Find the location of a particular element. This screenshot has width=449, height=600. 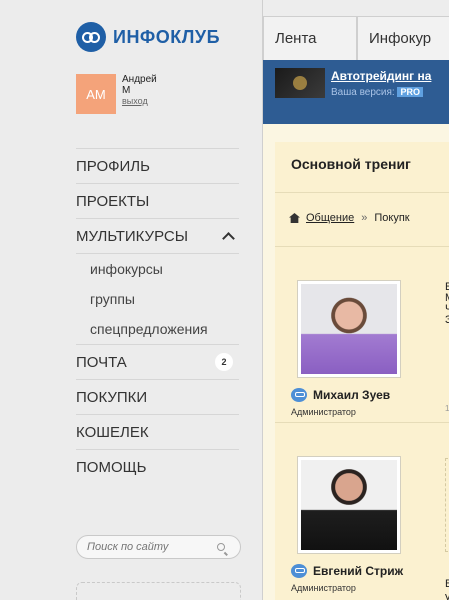

nav-sub-groups: группы is located at coordinates (157, 299).